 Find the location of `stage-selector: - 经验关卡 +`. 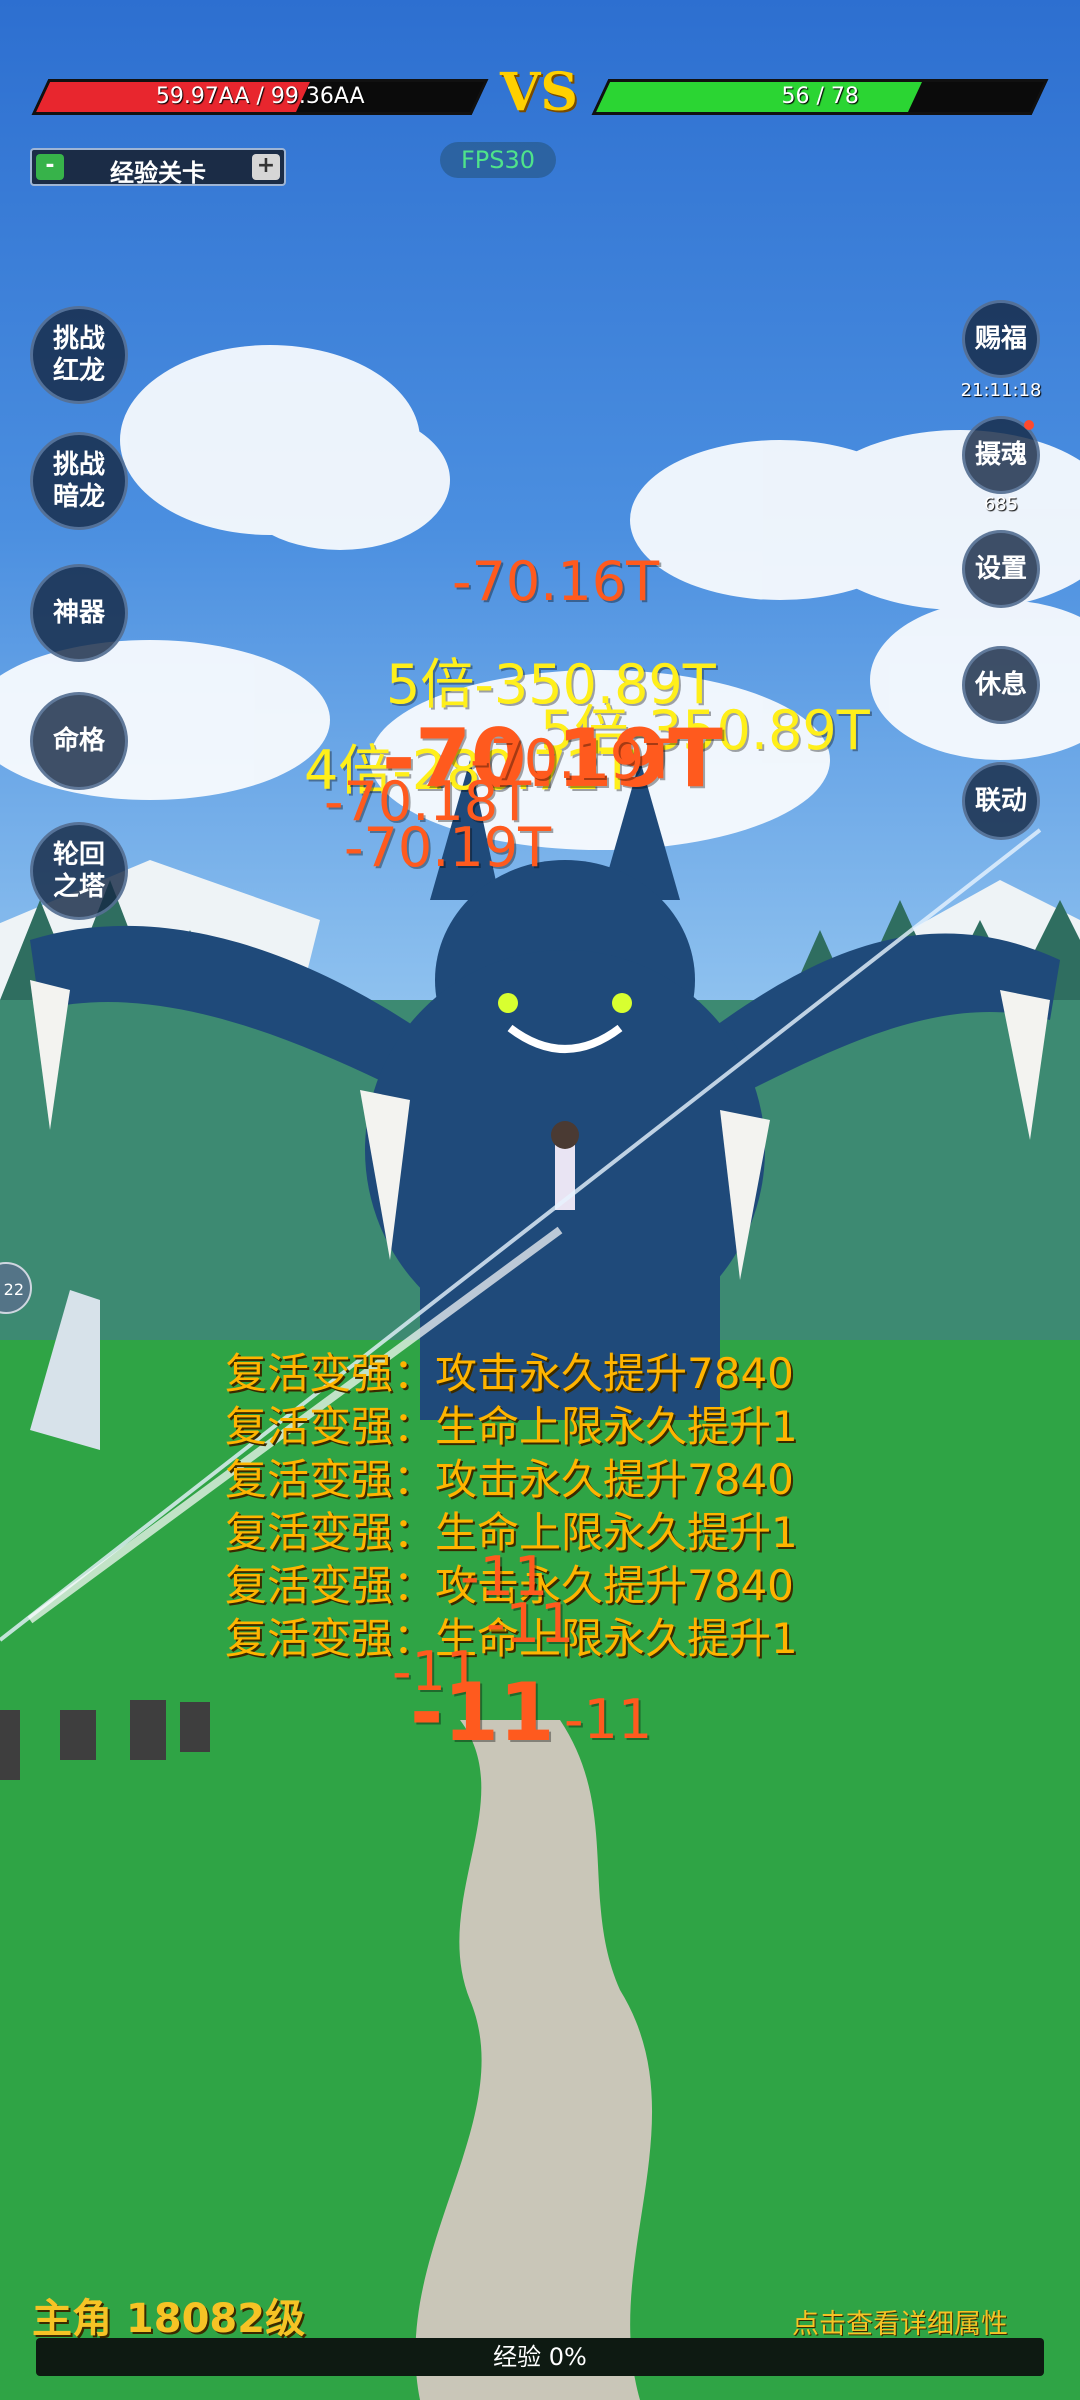

stage-selector: - 经验关卡 + is located at coordinates (158, 167).